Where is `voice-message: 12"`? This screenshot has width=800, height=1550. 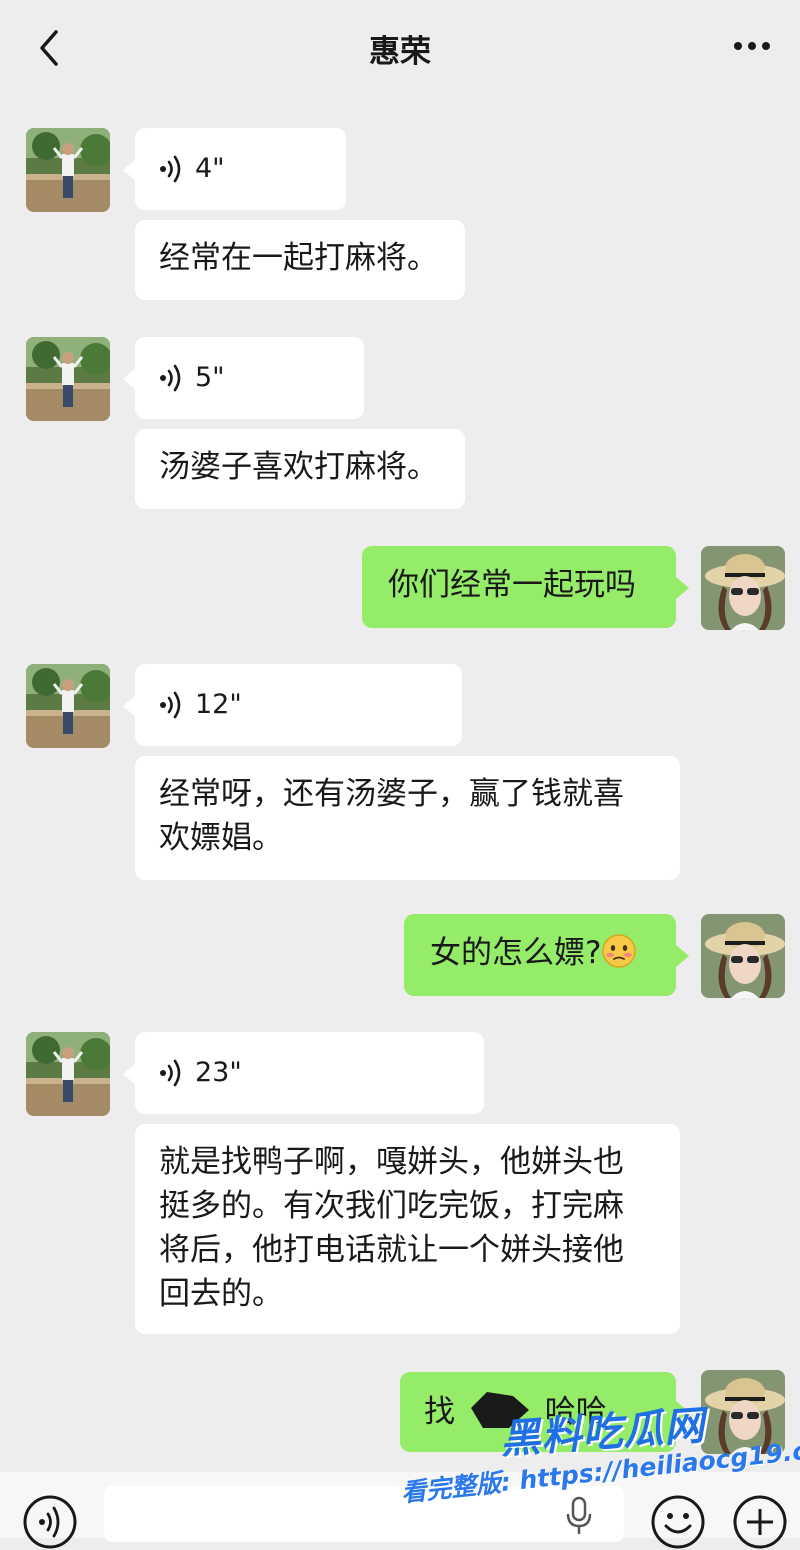
voice-message: 12" is located at coordinates (298, 705).